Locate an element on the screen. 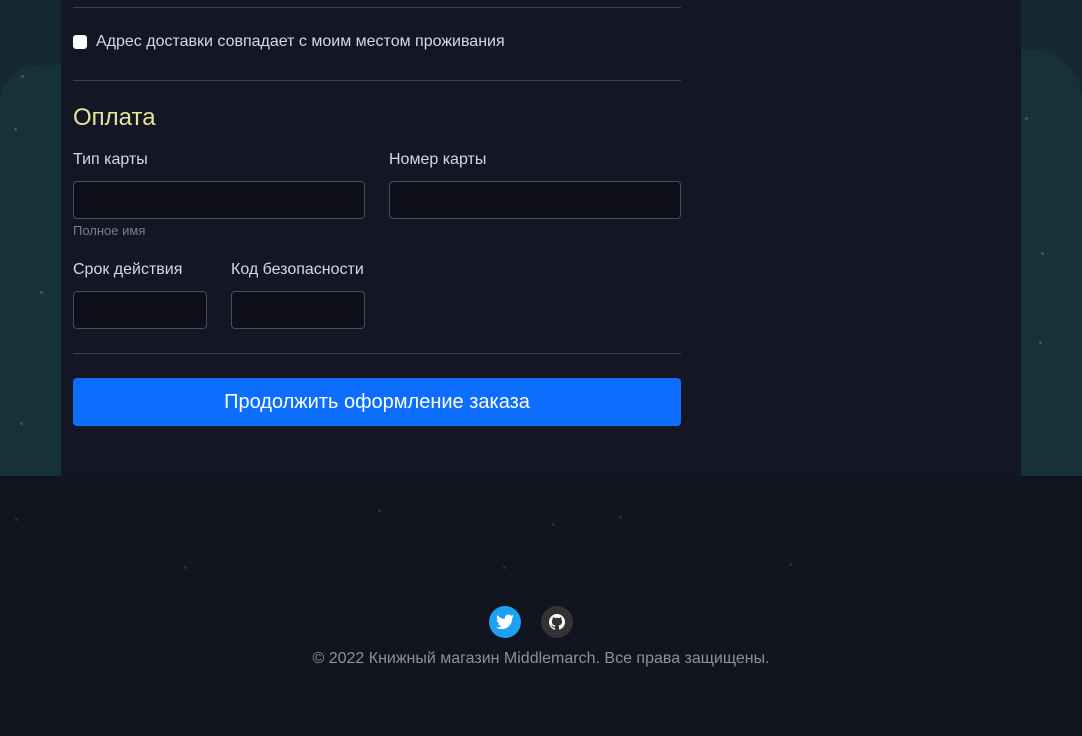 The image size is (1082, 736). expiry-input is located at coordinates (140, 310).